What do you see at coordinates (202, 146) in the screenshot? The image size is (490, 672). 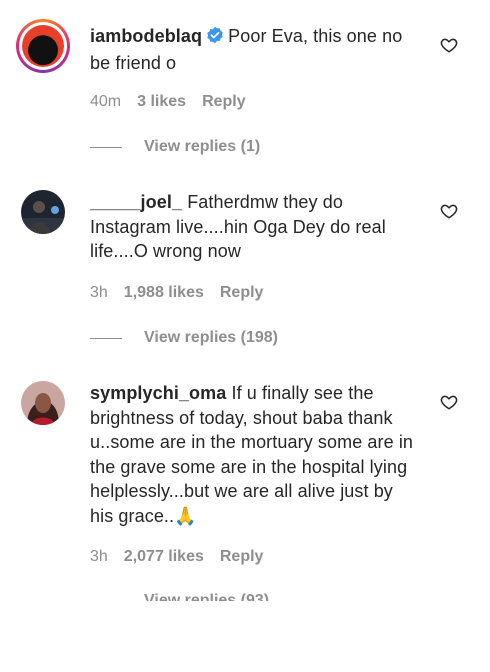 I see `view-replies-label: View replies (1)` at bounding box center [202, 146].